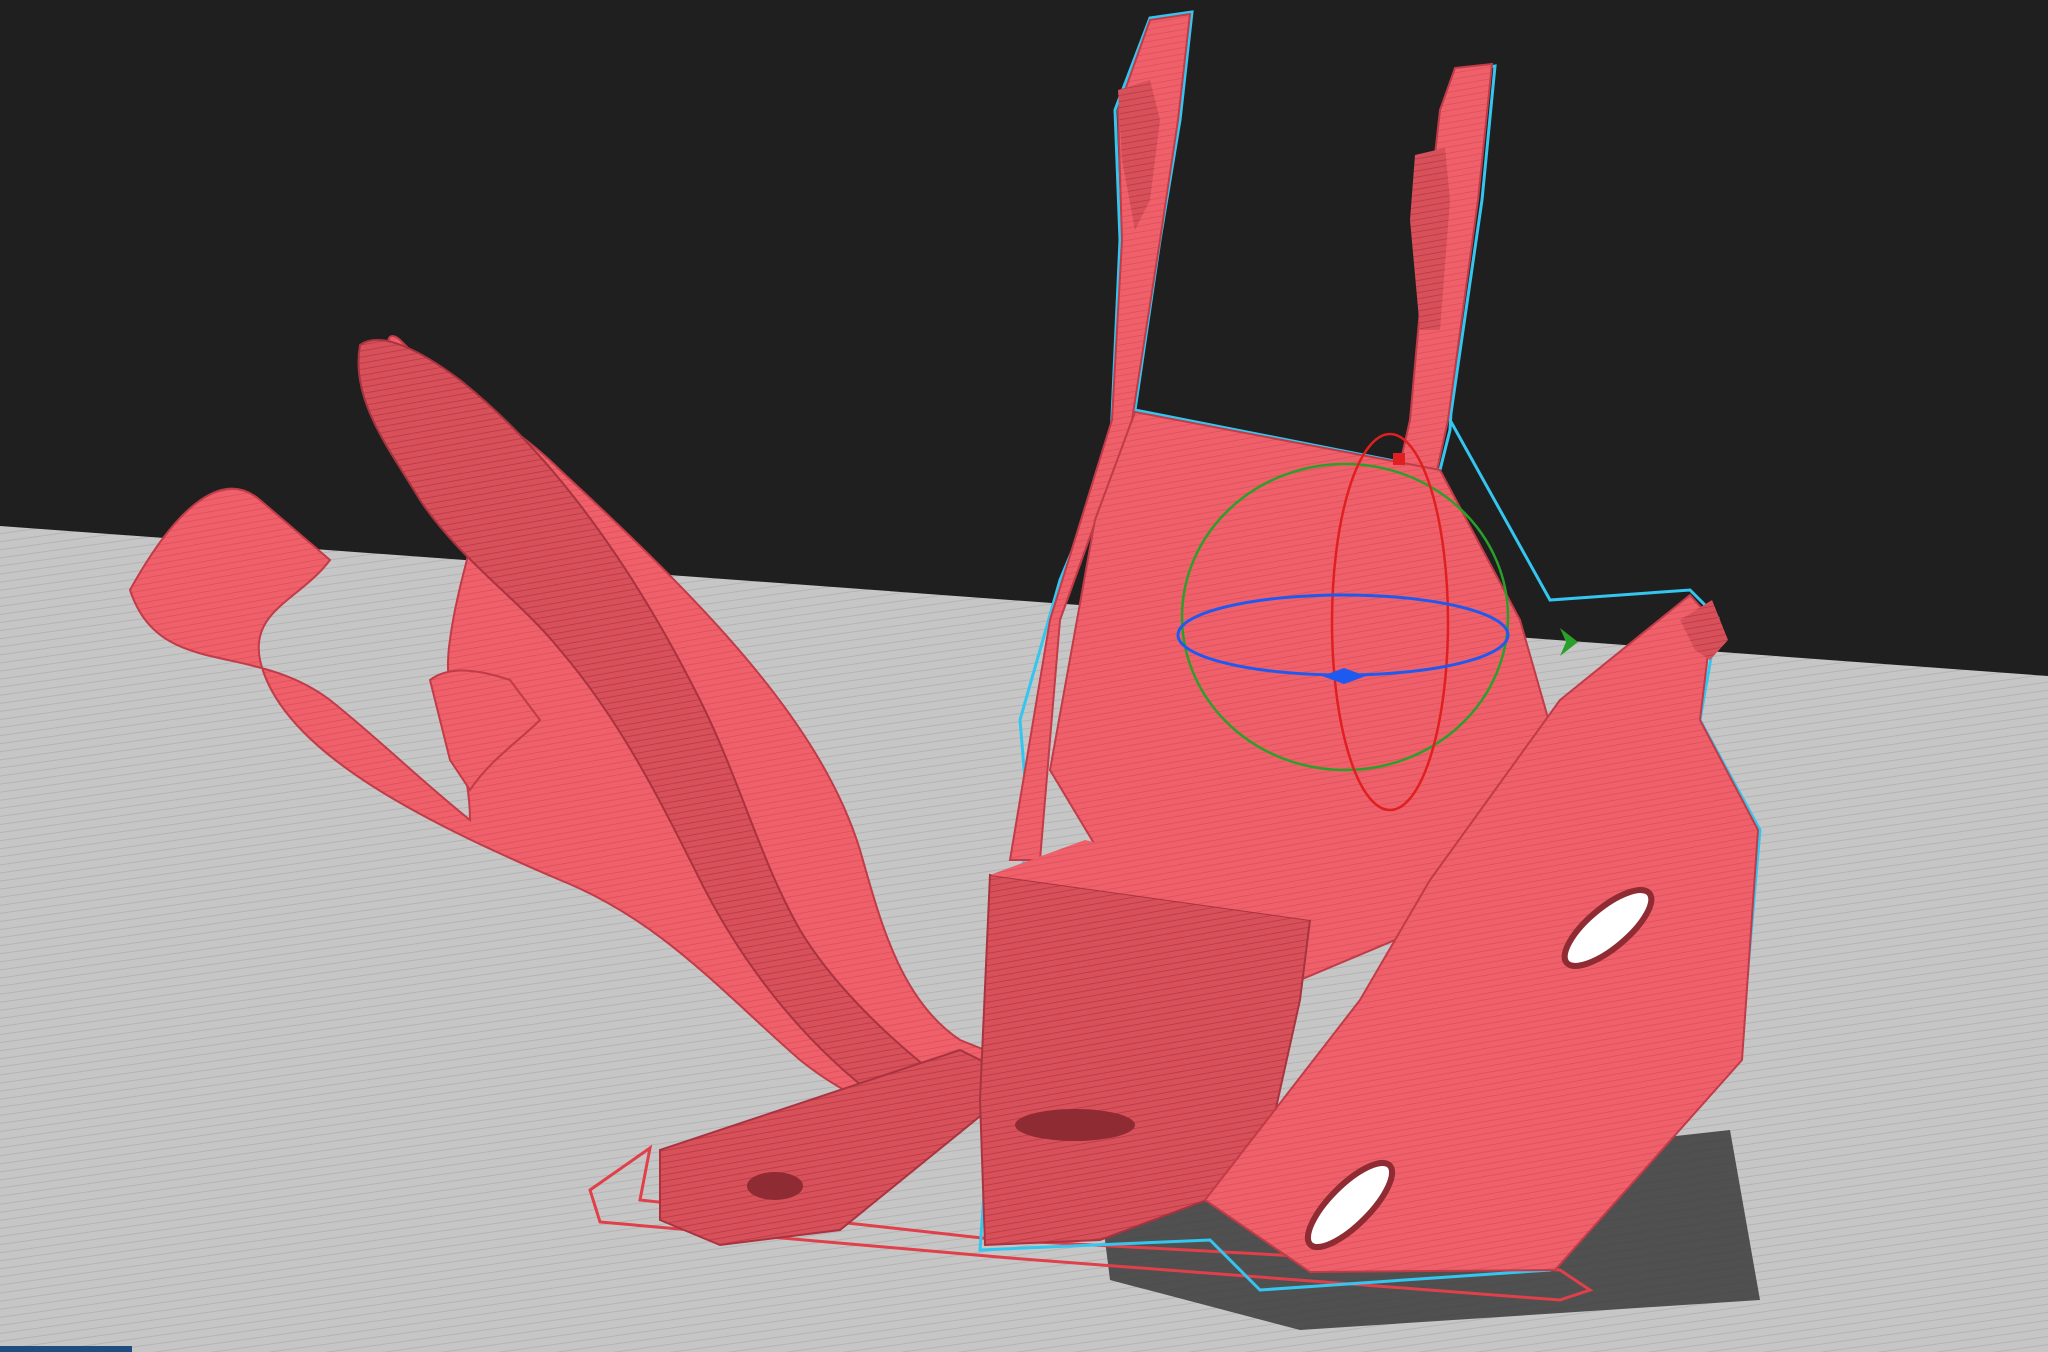 The width and height of the screenshot is (2048, 1352). Describe the element at coordinates (66, 1349) in the screenshot. I see `status-strip` at that location.